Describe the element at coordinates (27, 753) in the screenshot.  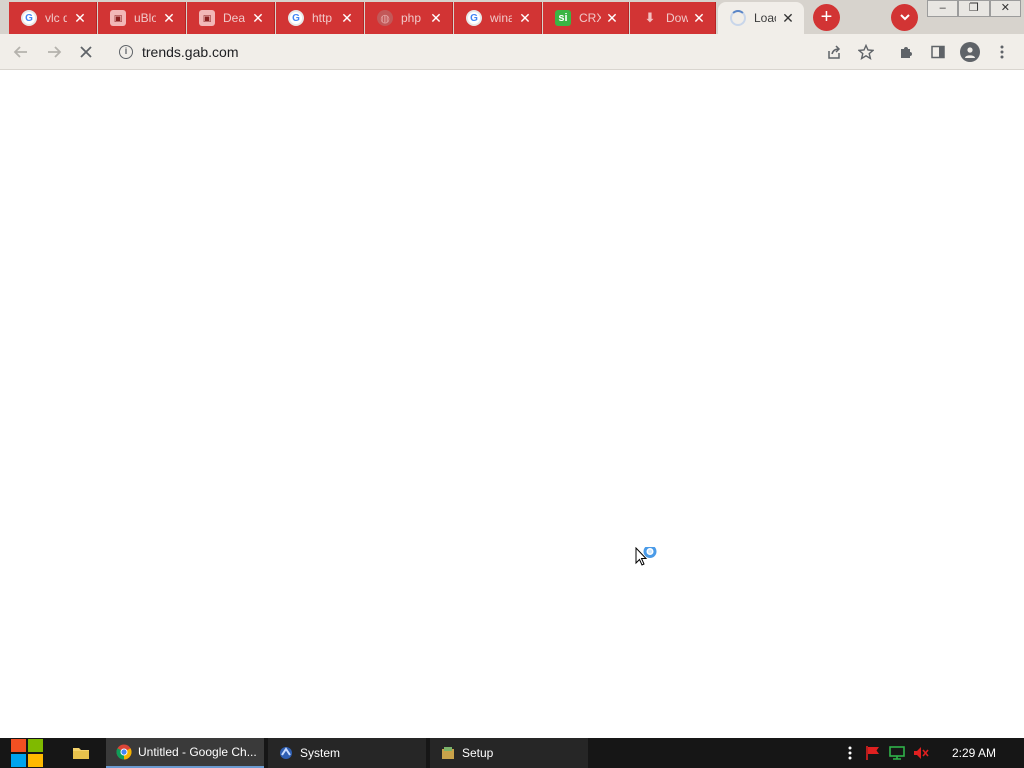
I see `windows-start-icon` at that location.